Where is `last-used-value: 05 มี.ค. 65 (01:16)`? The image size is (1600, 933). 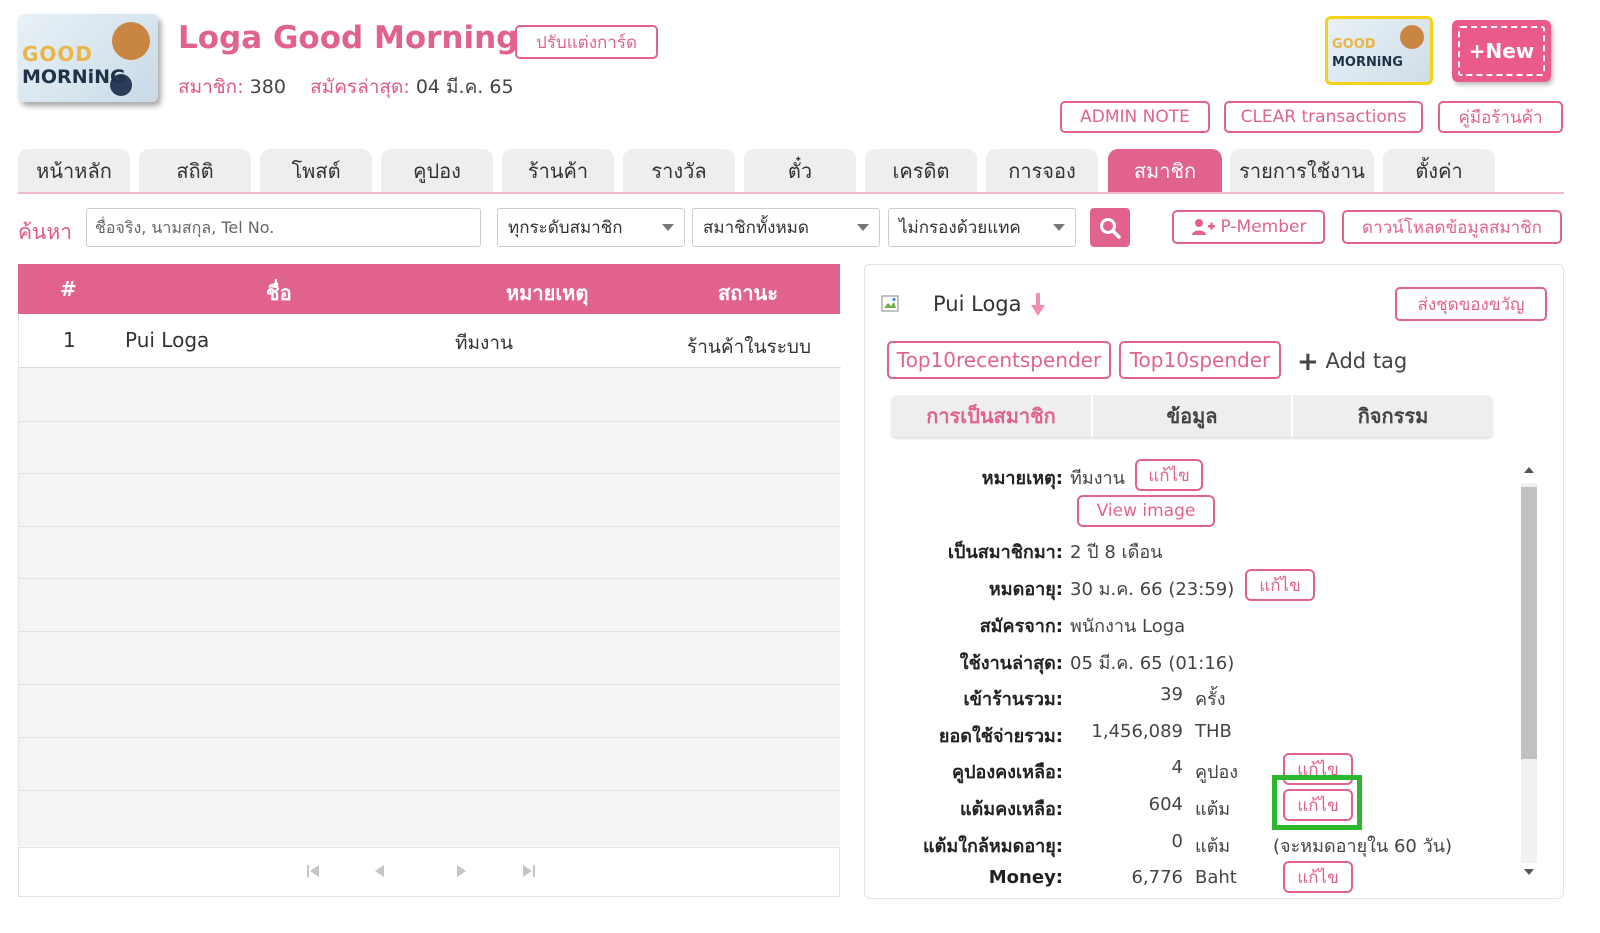 last-used-value: 05 มี.ค. 65 (01:16) is located at coordinates (1152, 663).